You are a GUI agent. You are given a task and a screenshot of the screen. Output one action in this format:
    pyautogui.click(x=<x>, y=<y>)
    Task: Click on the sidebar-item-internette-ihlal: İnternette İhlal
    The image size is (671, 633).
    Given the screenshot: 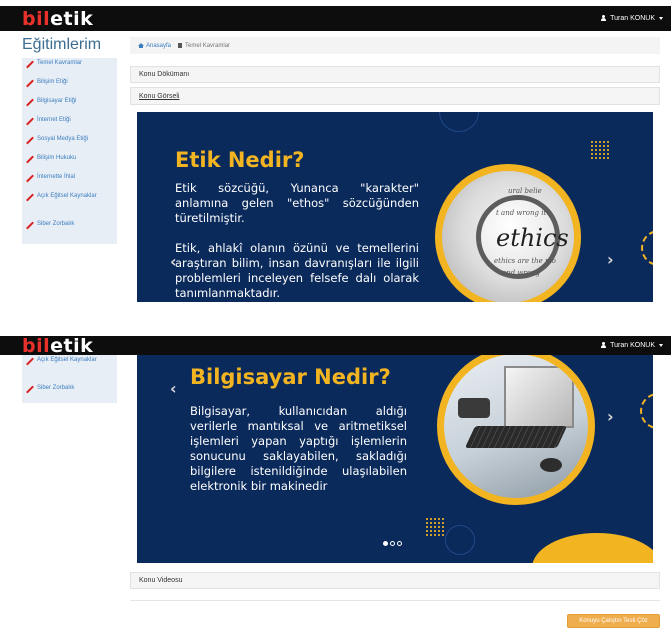 What is the action you would take?
    pyautogui.click(x=69, y=183)
    